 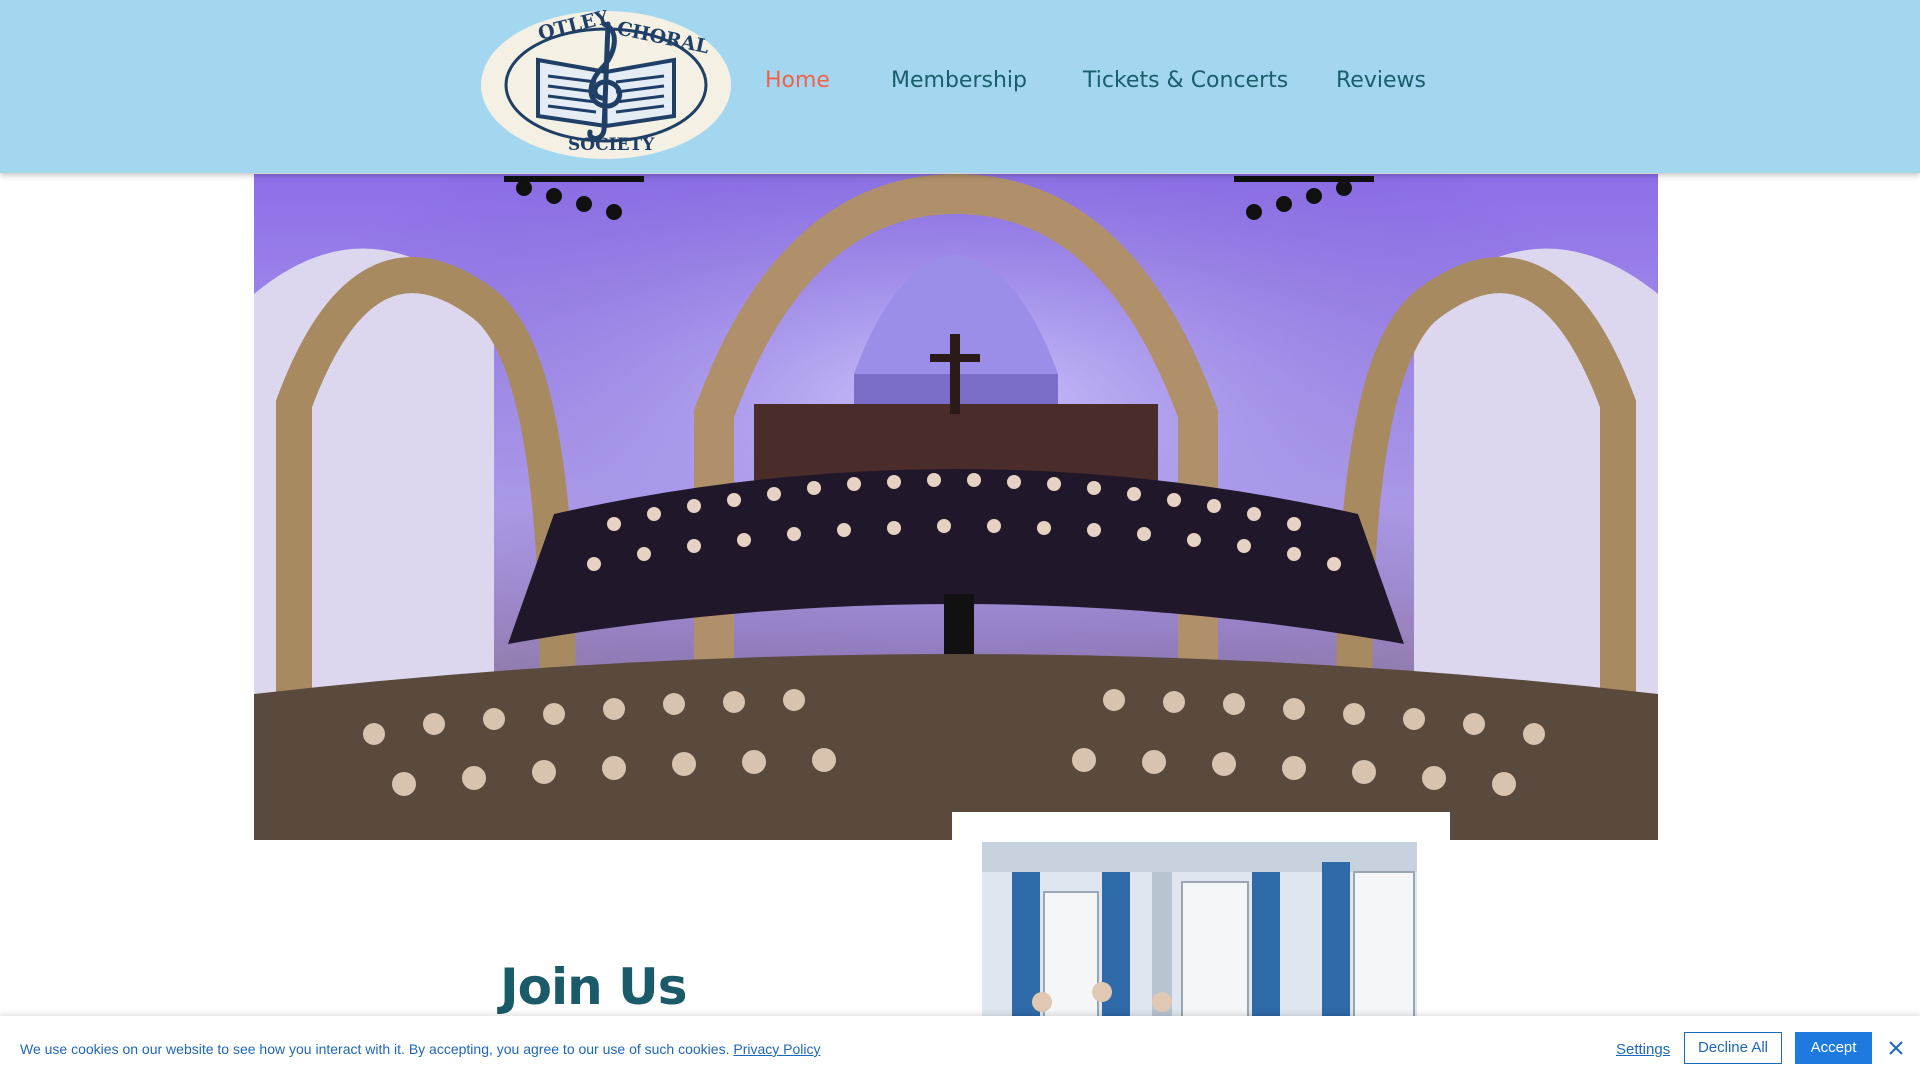 I want to click on nav-reviews: Reviews, so click(x=1381, y=80).